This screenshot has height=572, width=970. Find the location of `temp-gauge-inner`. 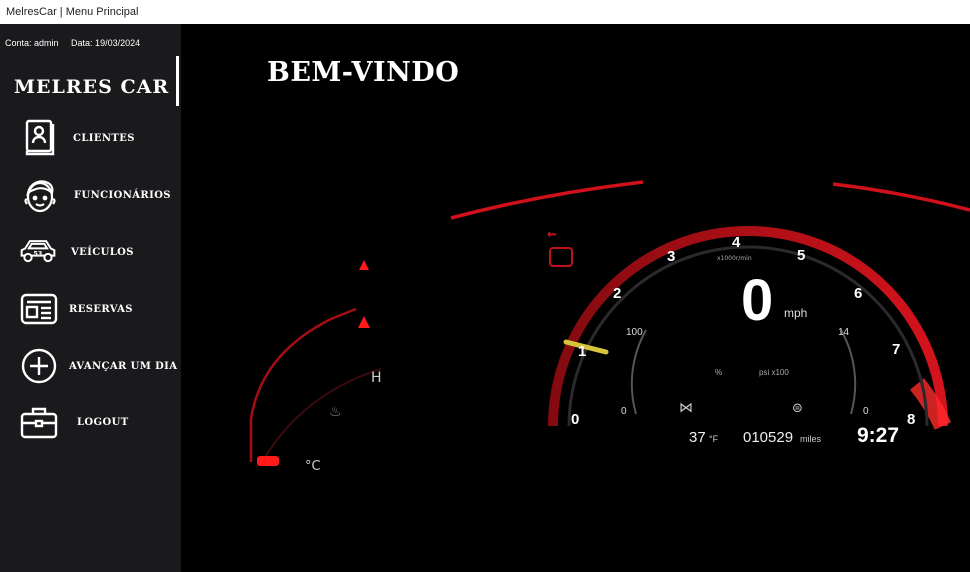

temp-gauge-inner is located at coordinates (321, 416).